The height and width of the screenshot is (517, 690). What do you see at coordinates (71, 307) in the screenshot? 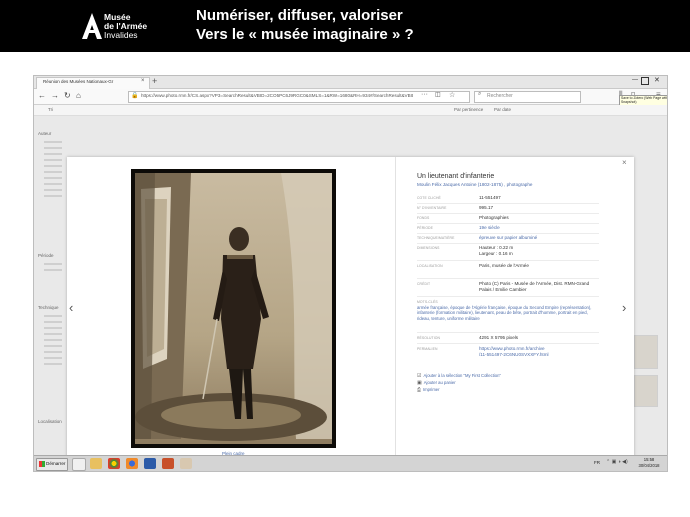
I see `previous-arrow-icon: ‹` at bounding box center [71, 307].